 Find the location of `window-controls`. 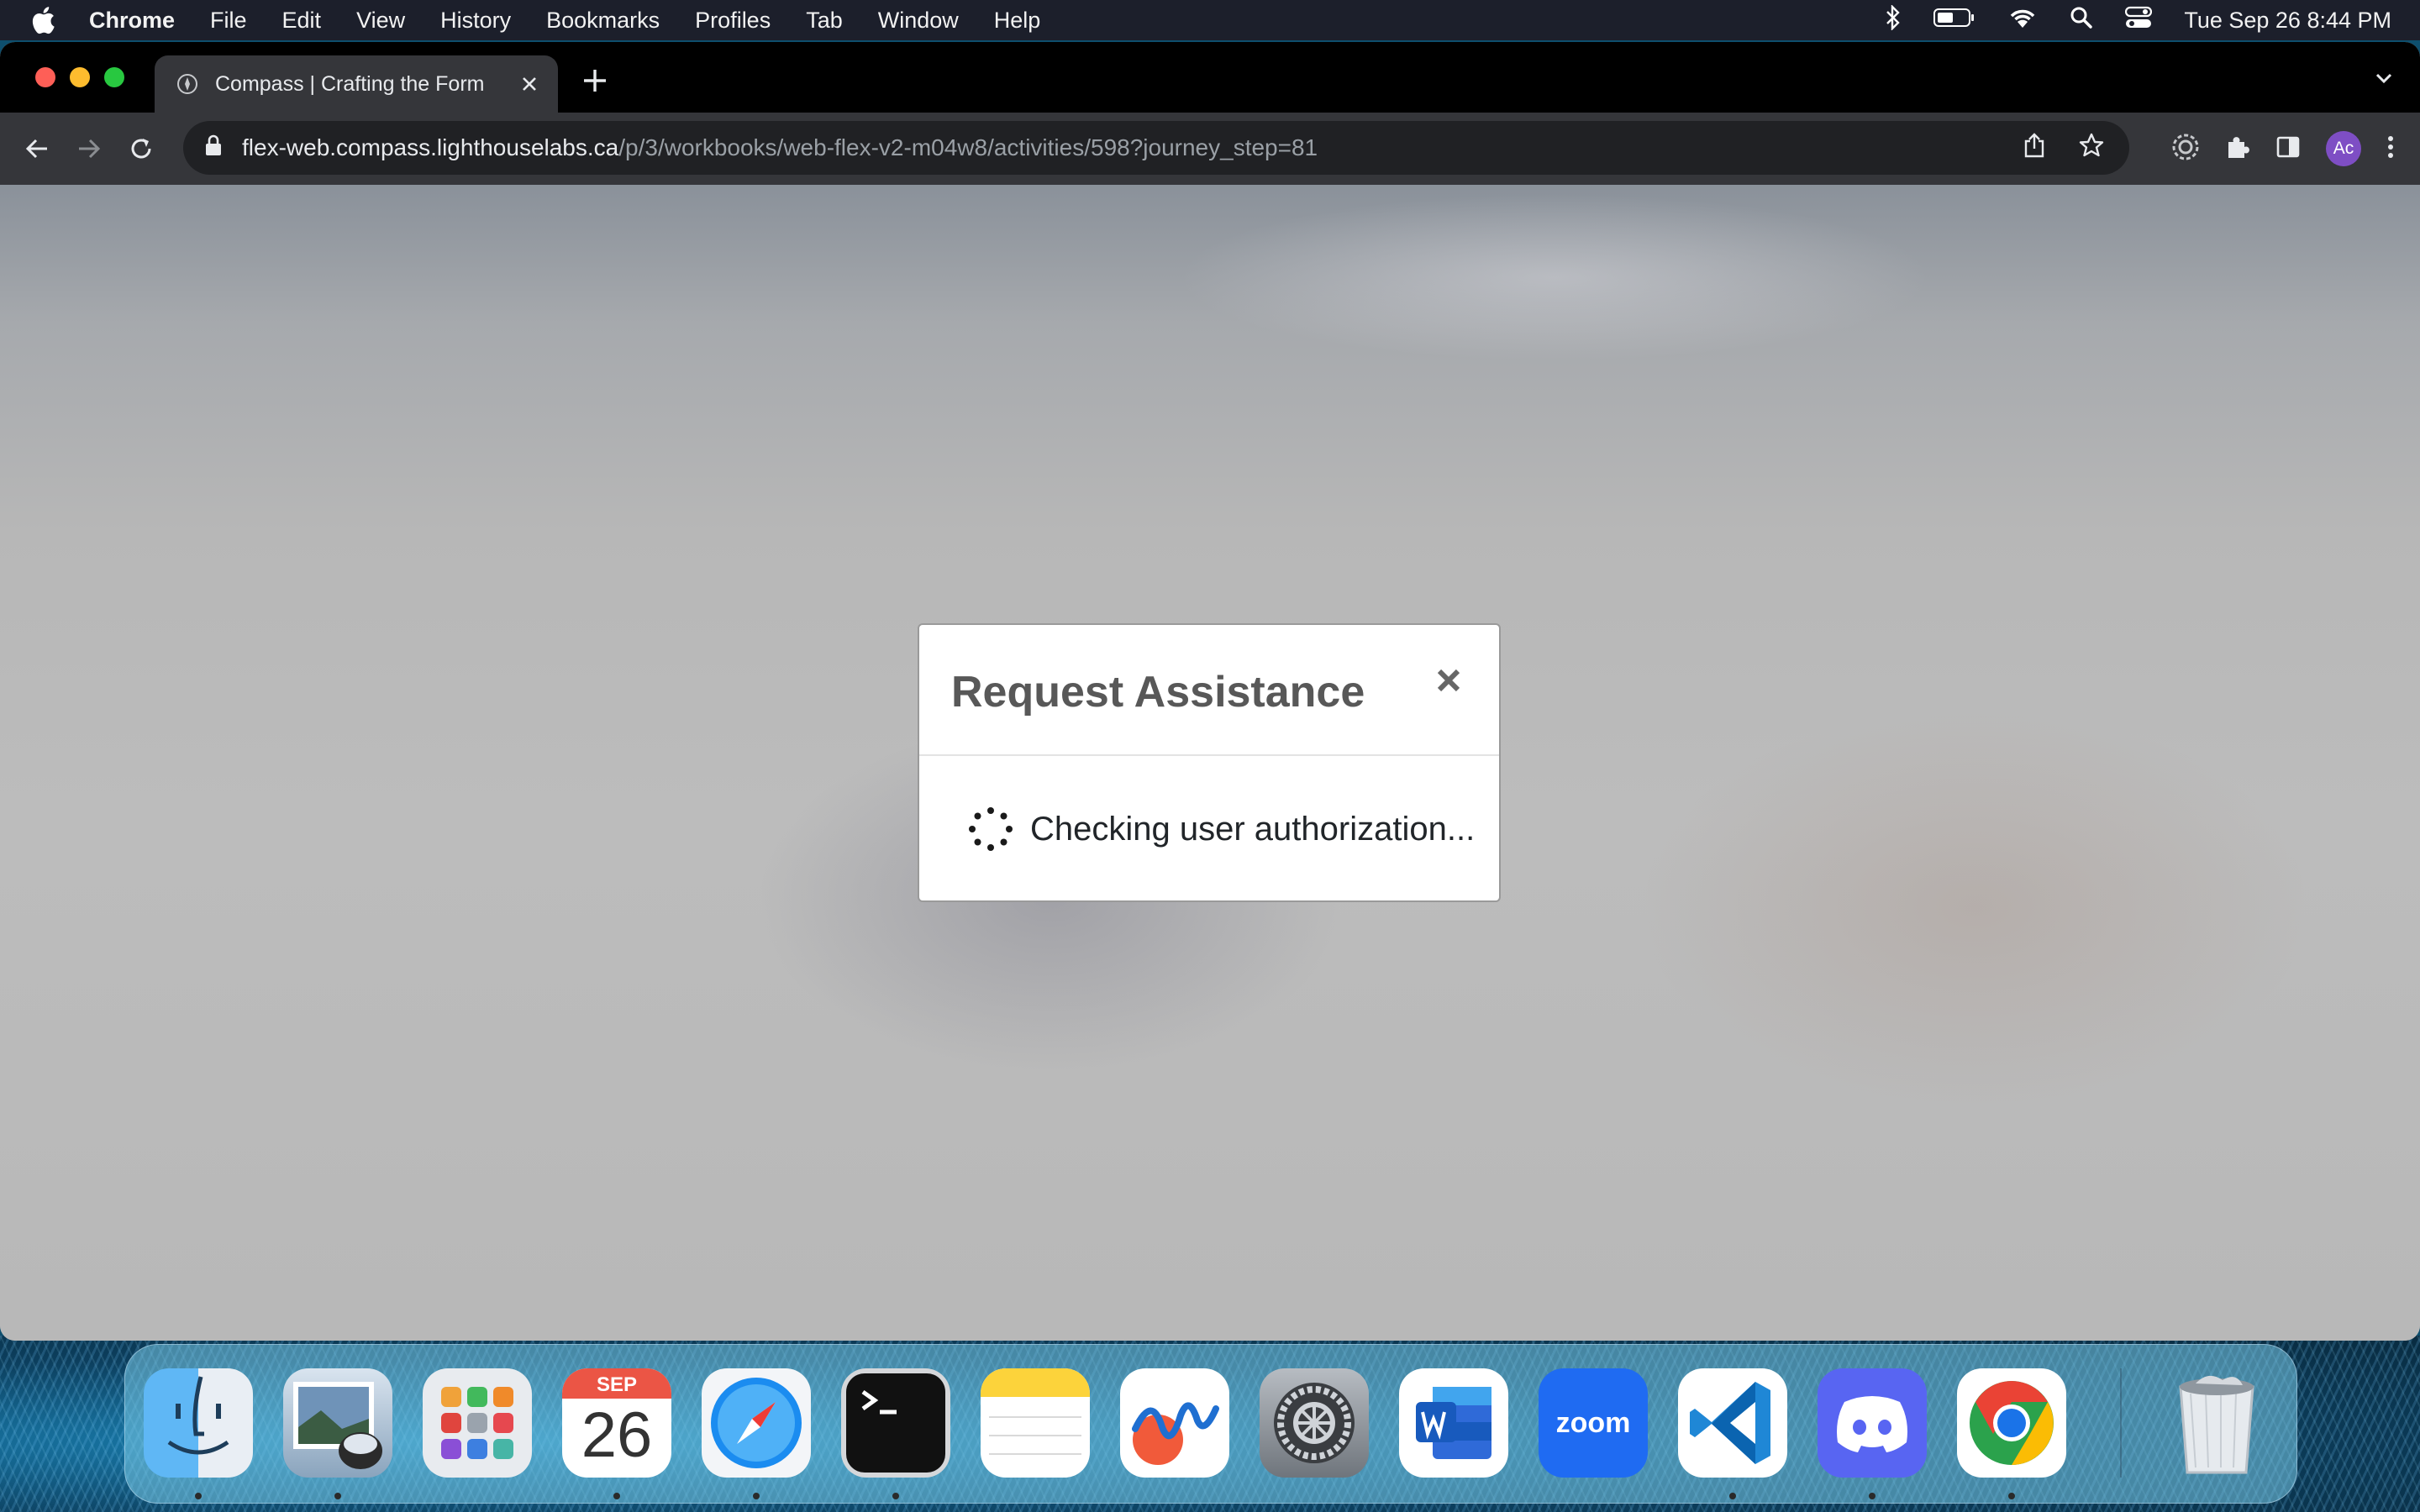

window-controls is located at coordinates (79, 77).